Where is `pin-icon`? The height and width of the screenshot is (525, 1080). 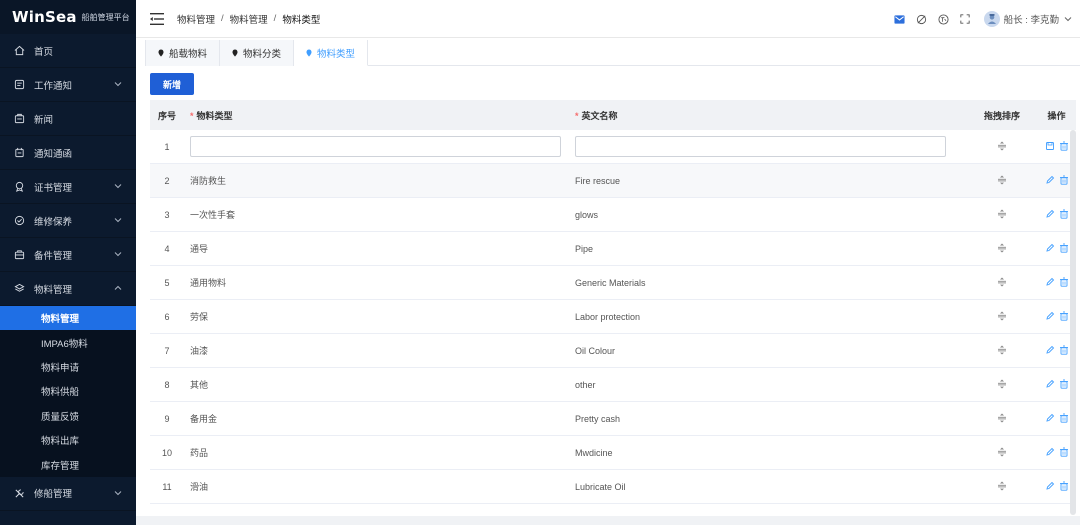 pin-icon is located at coordinates (309, 53).